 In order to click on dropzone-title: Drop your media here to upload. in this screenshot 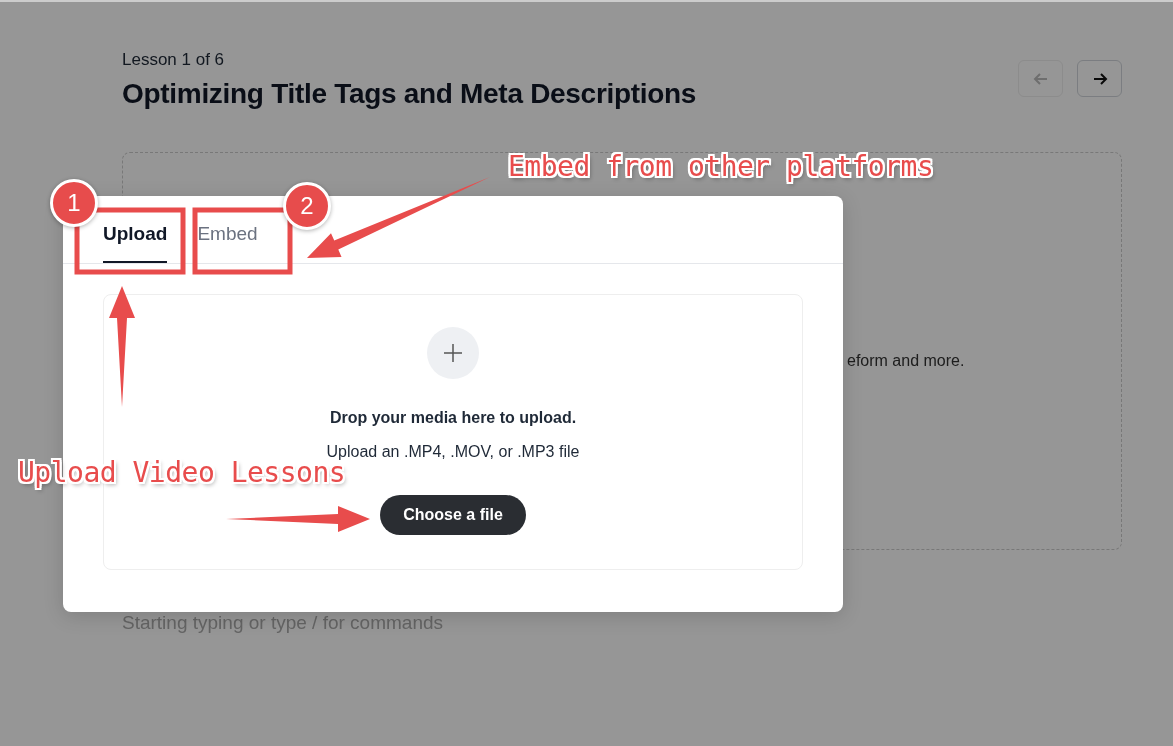, I will do `click(453, 418)`.